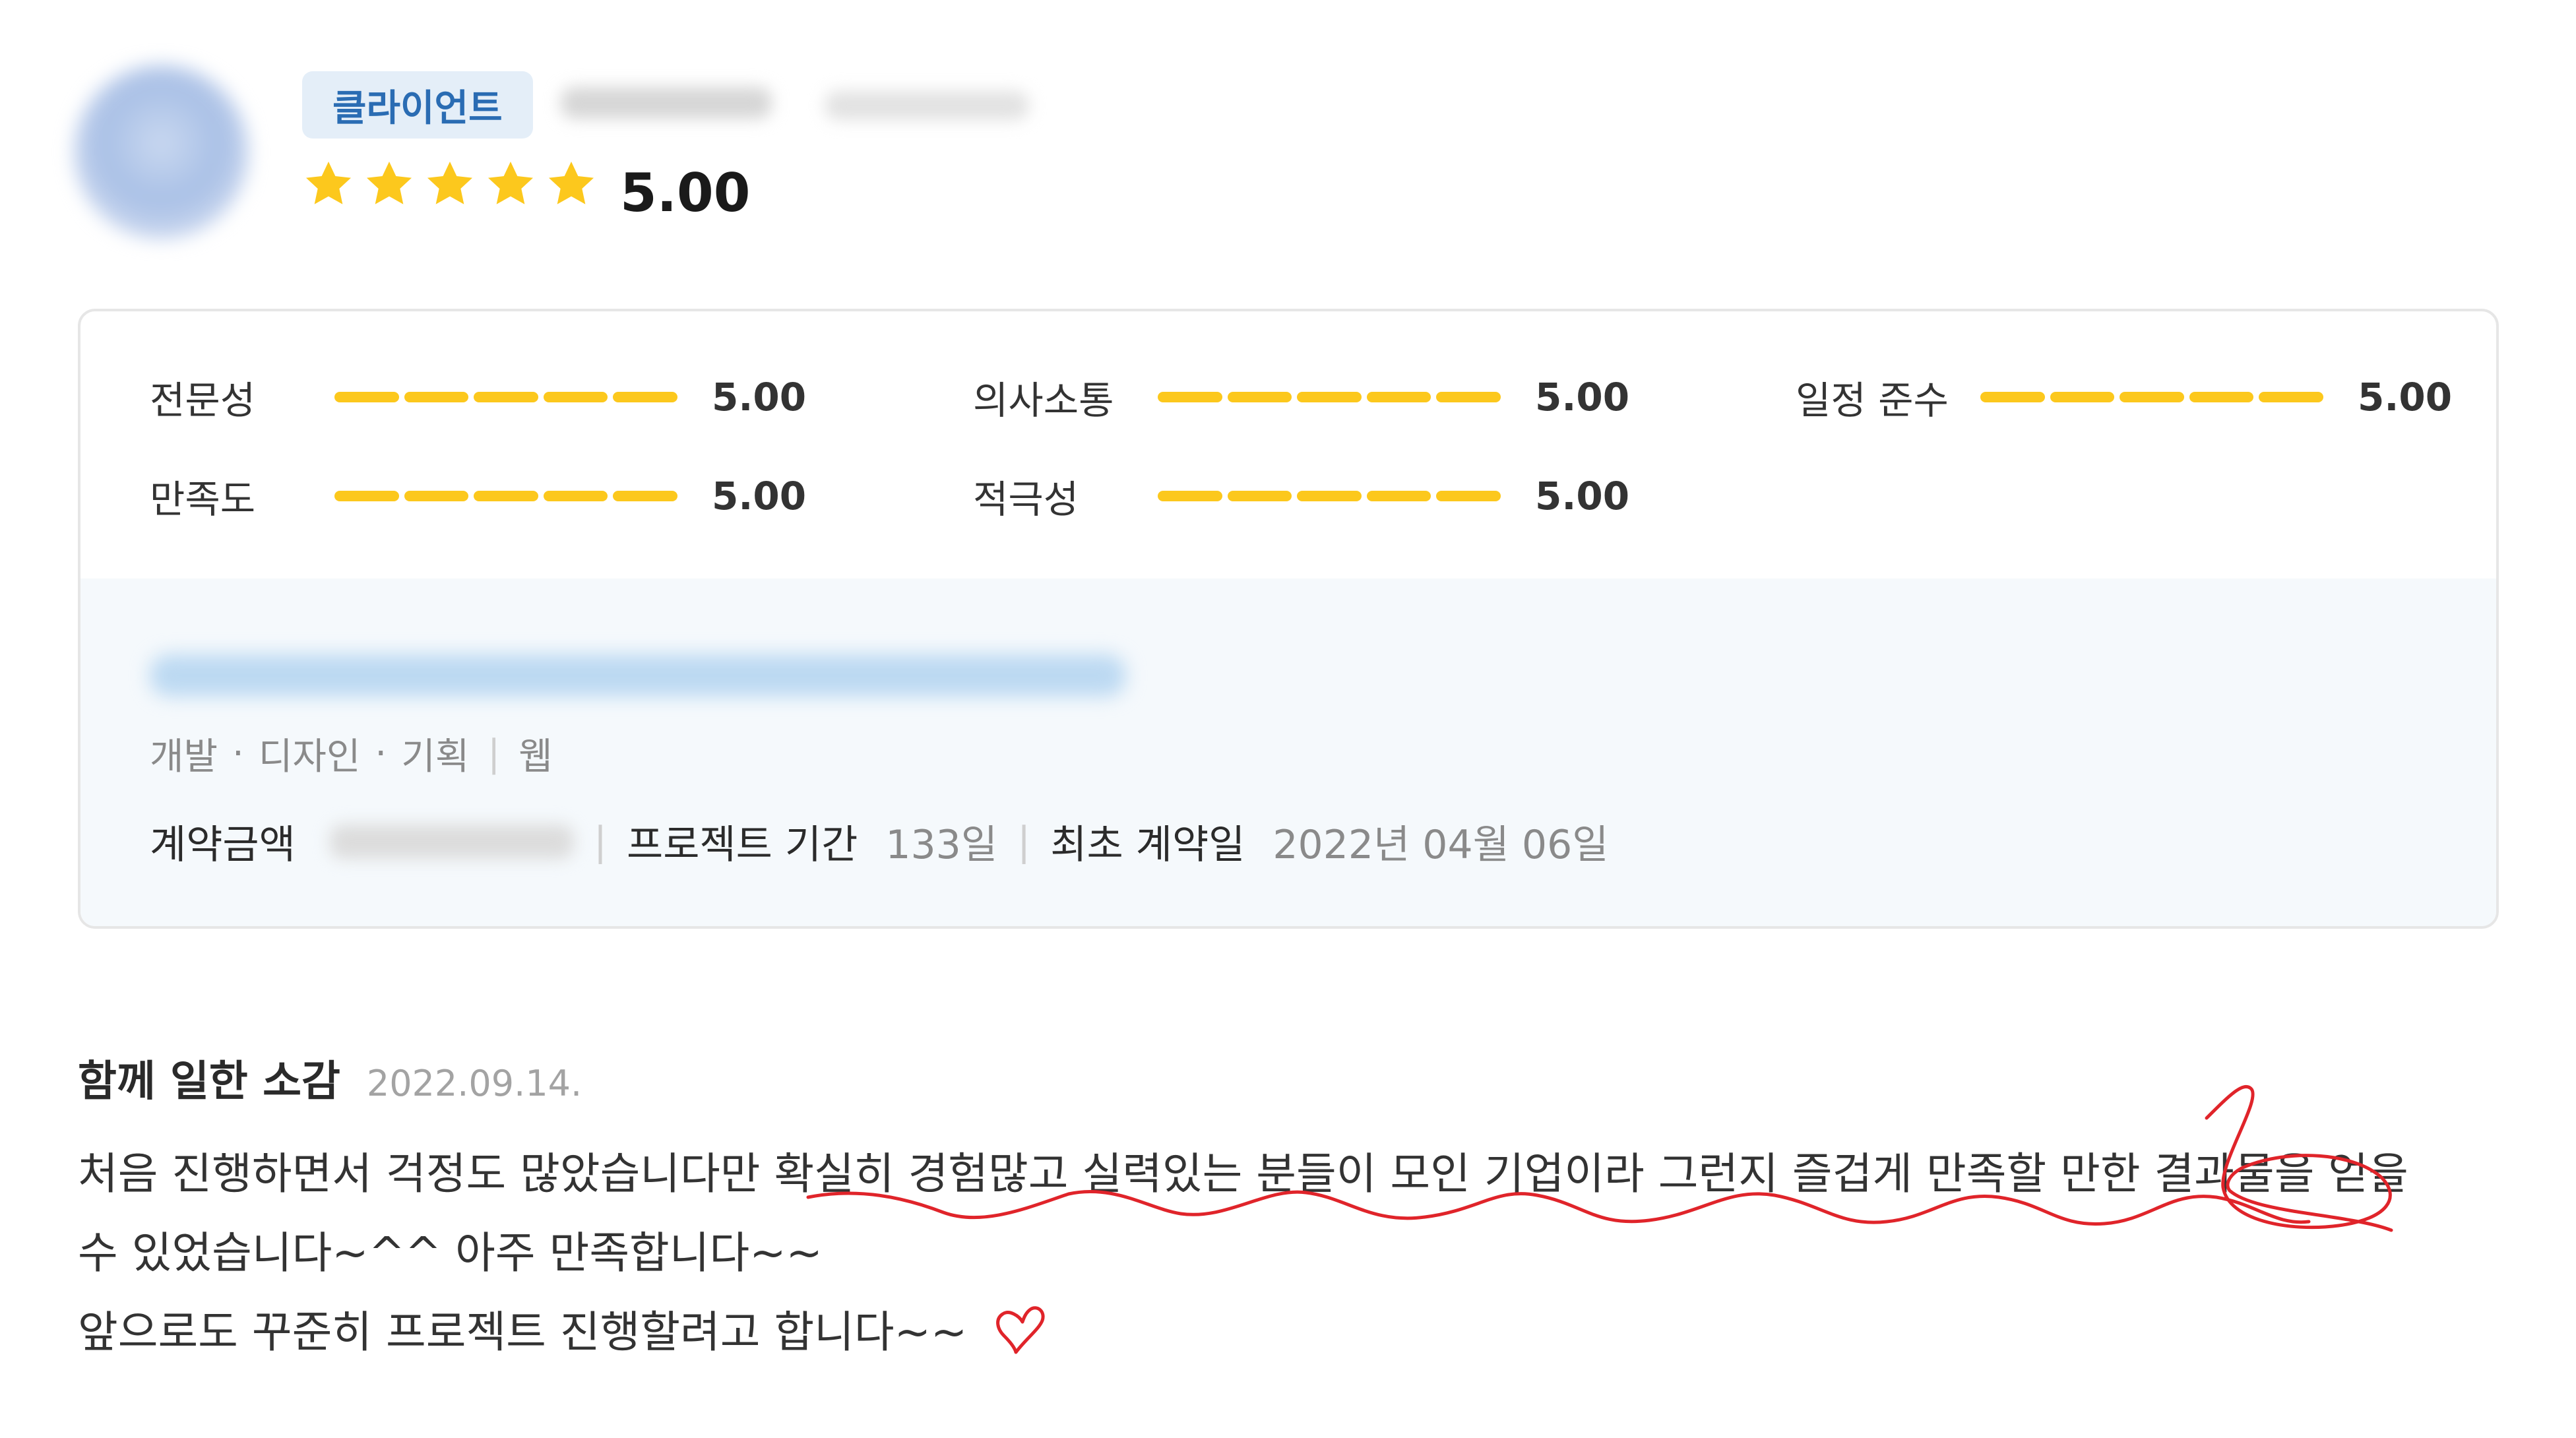  I want to click on rating-item-schedule: 일정 준수 5.00, so click(2124, 397).